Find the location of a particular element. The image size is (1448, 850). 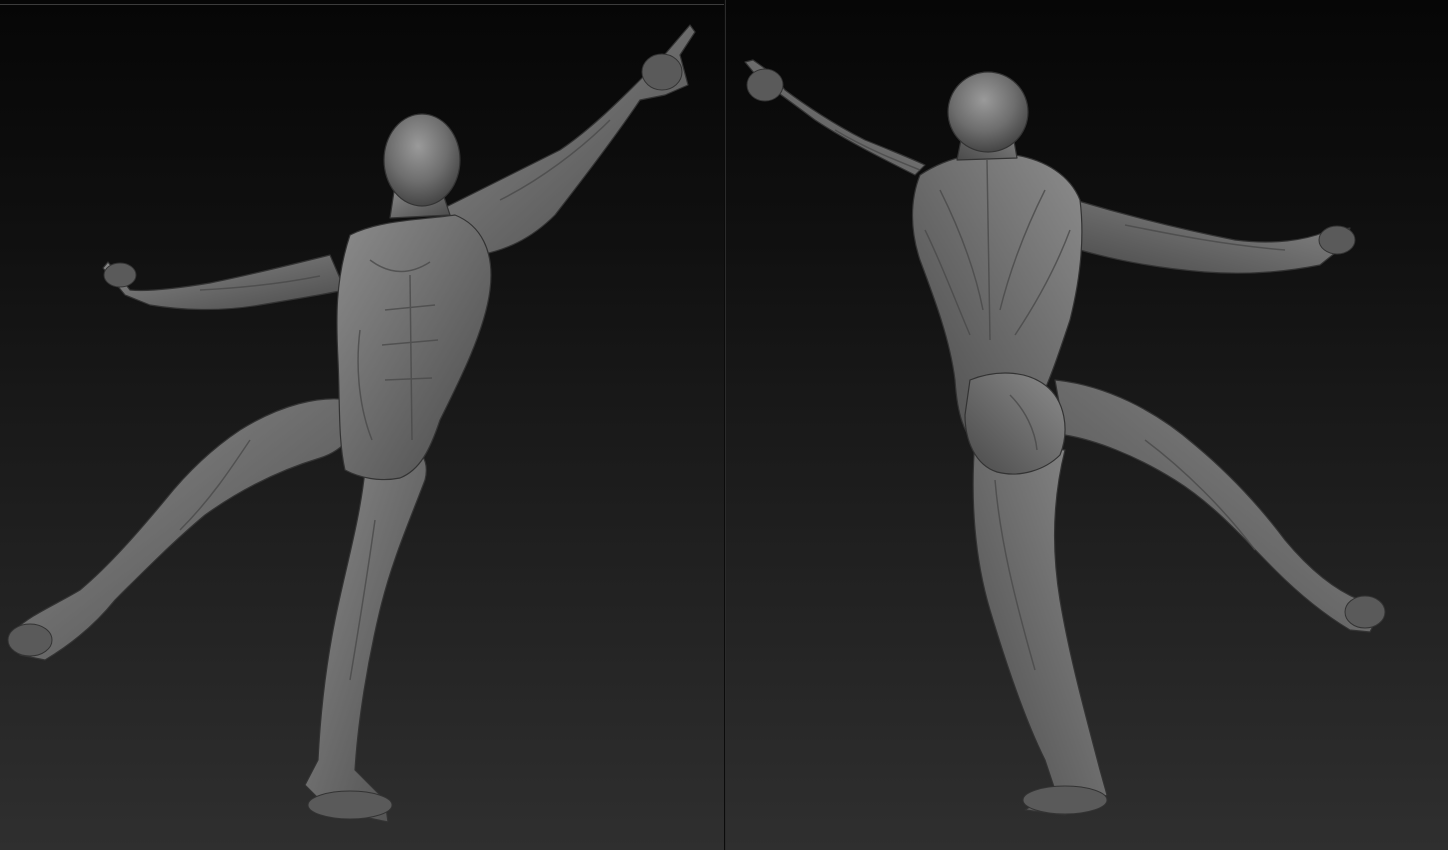

raised-leg is located at coordinates (185, 529).